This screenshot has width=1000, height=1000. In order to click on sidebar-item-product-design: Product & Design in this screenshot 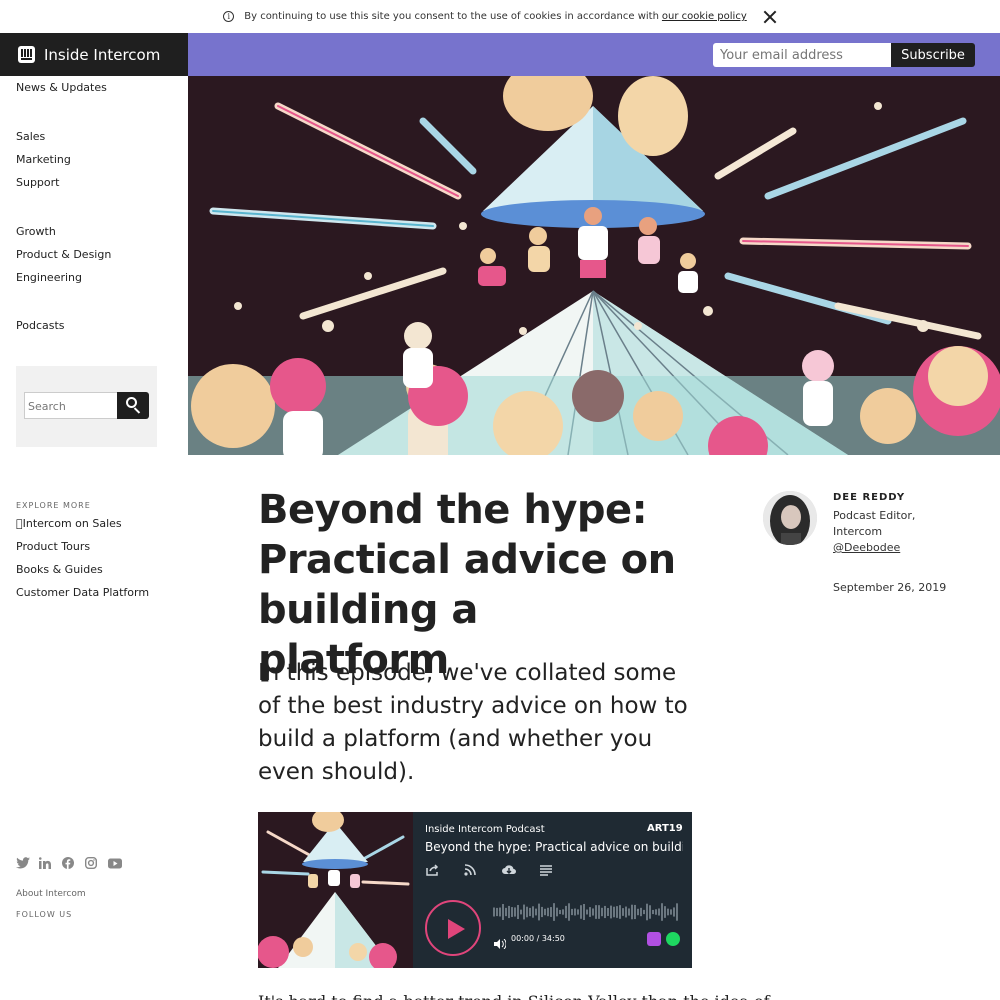, I will do `click(63, 254)`.